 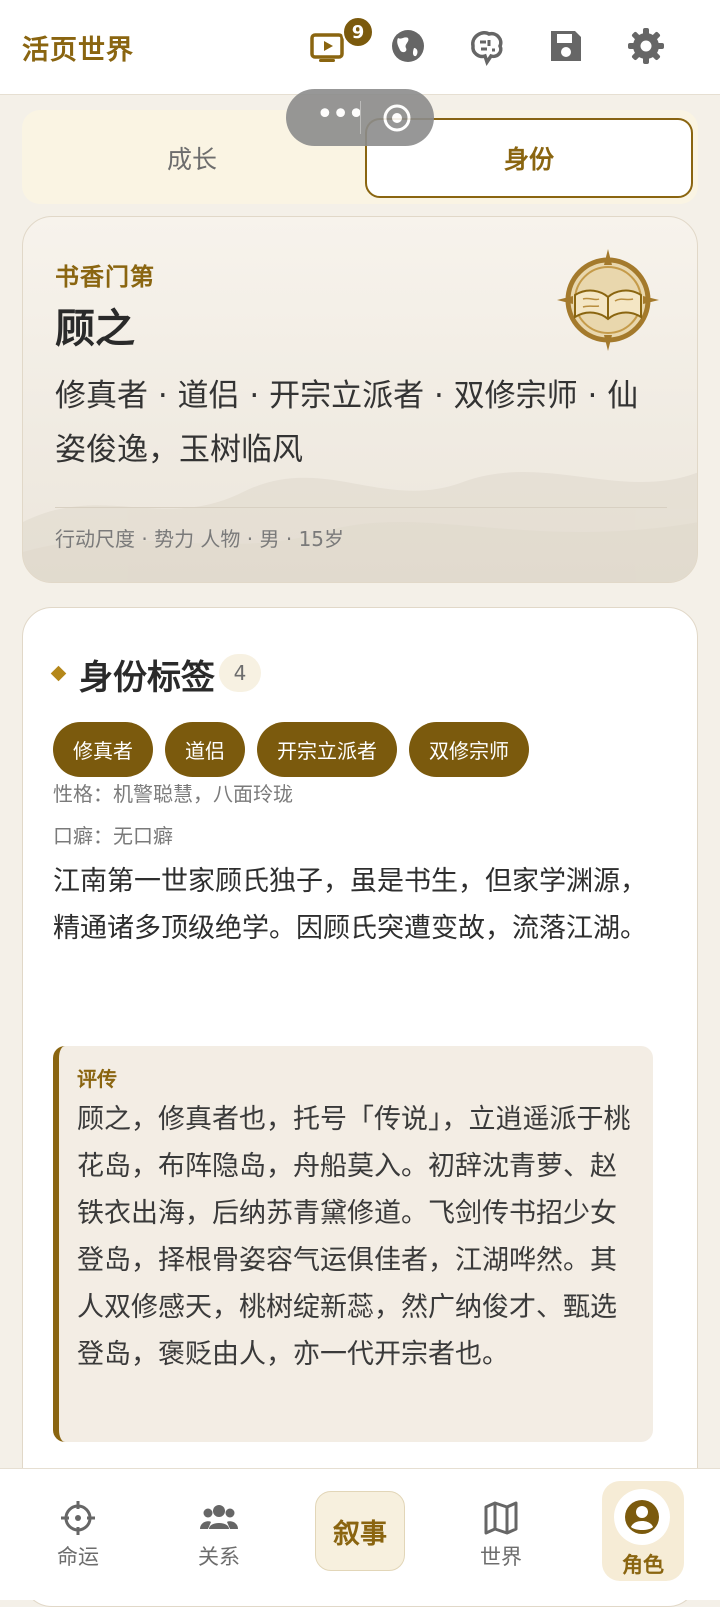 I want to click on brain-icon, so click(x=487, y=46).